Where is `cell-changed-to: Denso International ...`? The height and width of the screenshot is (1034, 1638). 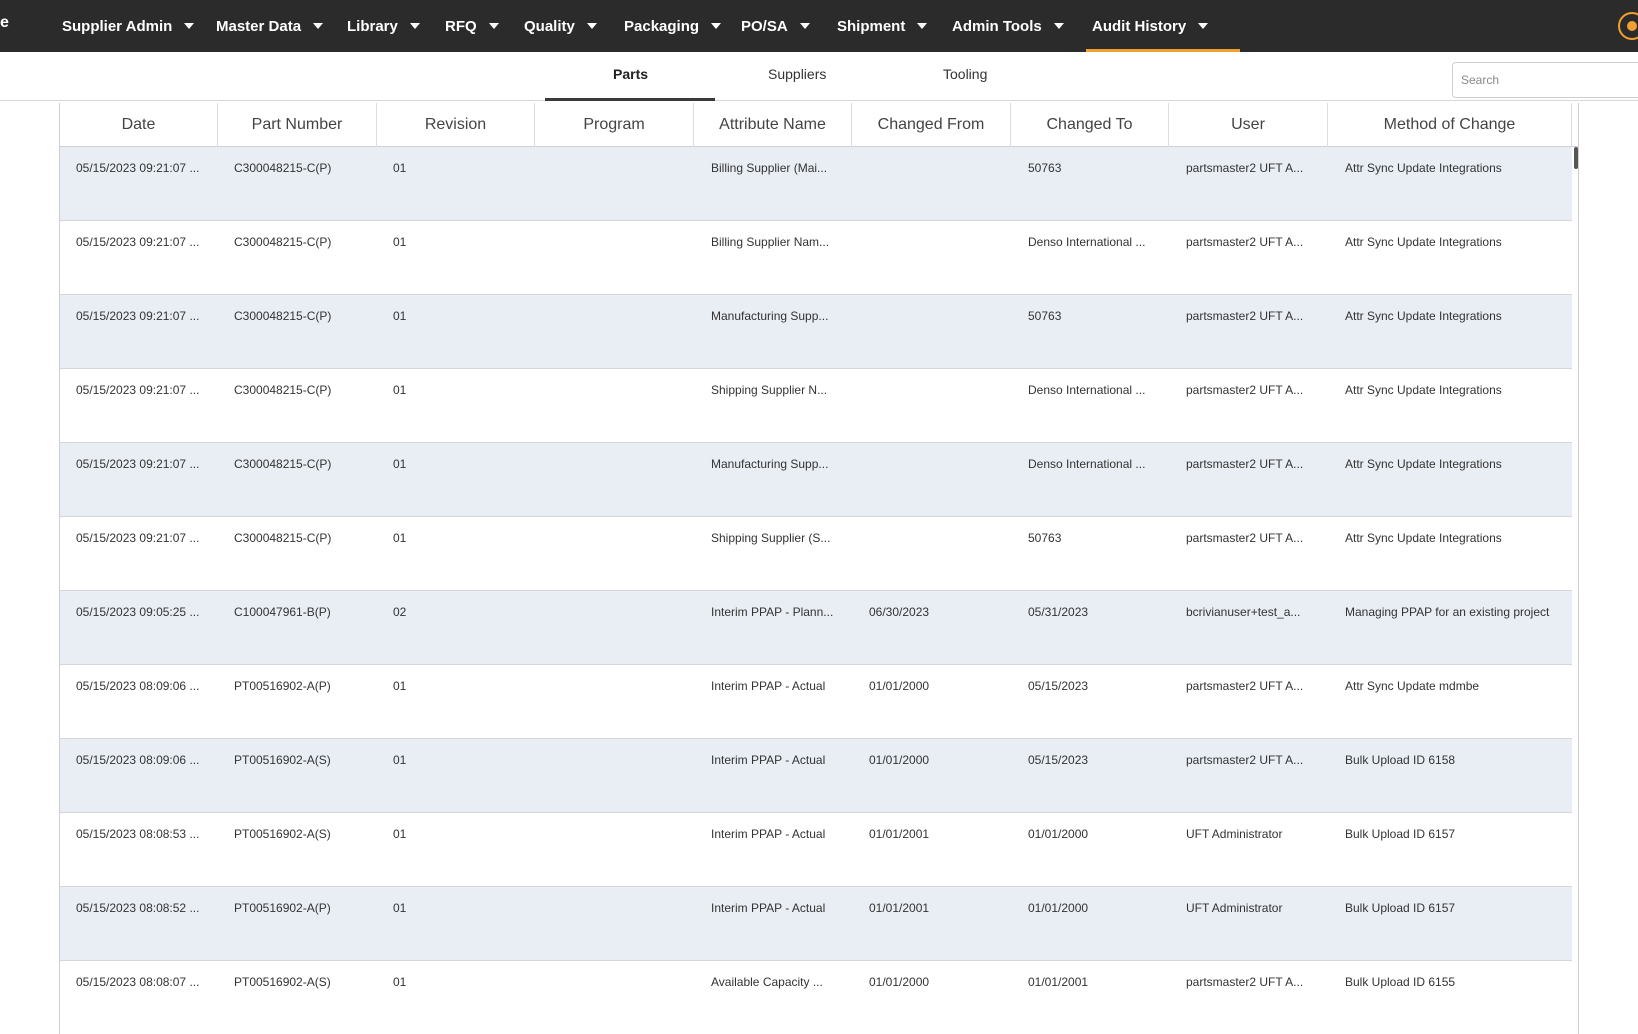
cell-changed-to: Denso International ... is located at coordinates (1087, 242).